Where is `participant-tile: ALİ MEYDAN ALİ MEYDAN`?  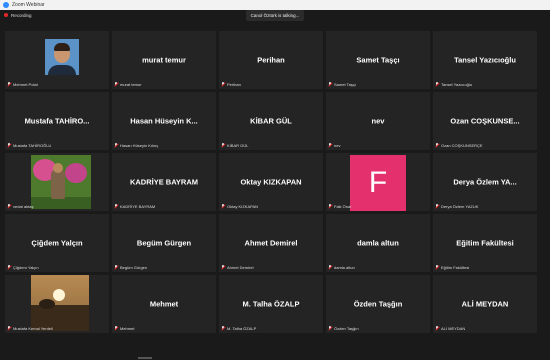
participant-tile: ALİ MEYDAN ALİ MEYDAN is located at coordinates (485, 304).